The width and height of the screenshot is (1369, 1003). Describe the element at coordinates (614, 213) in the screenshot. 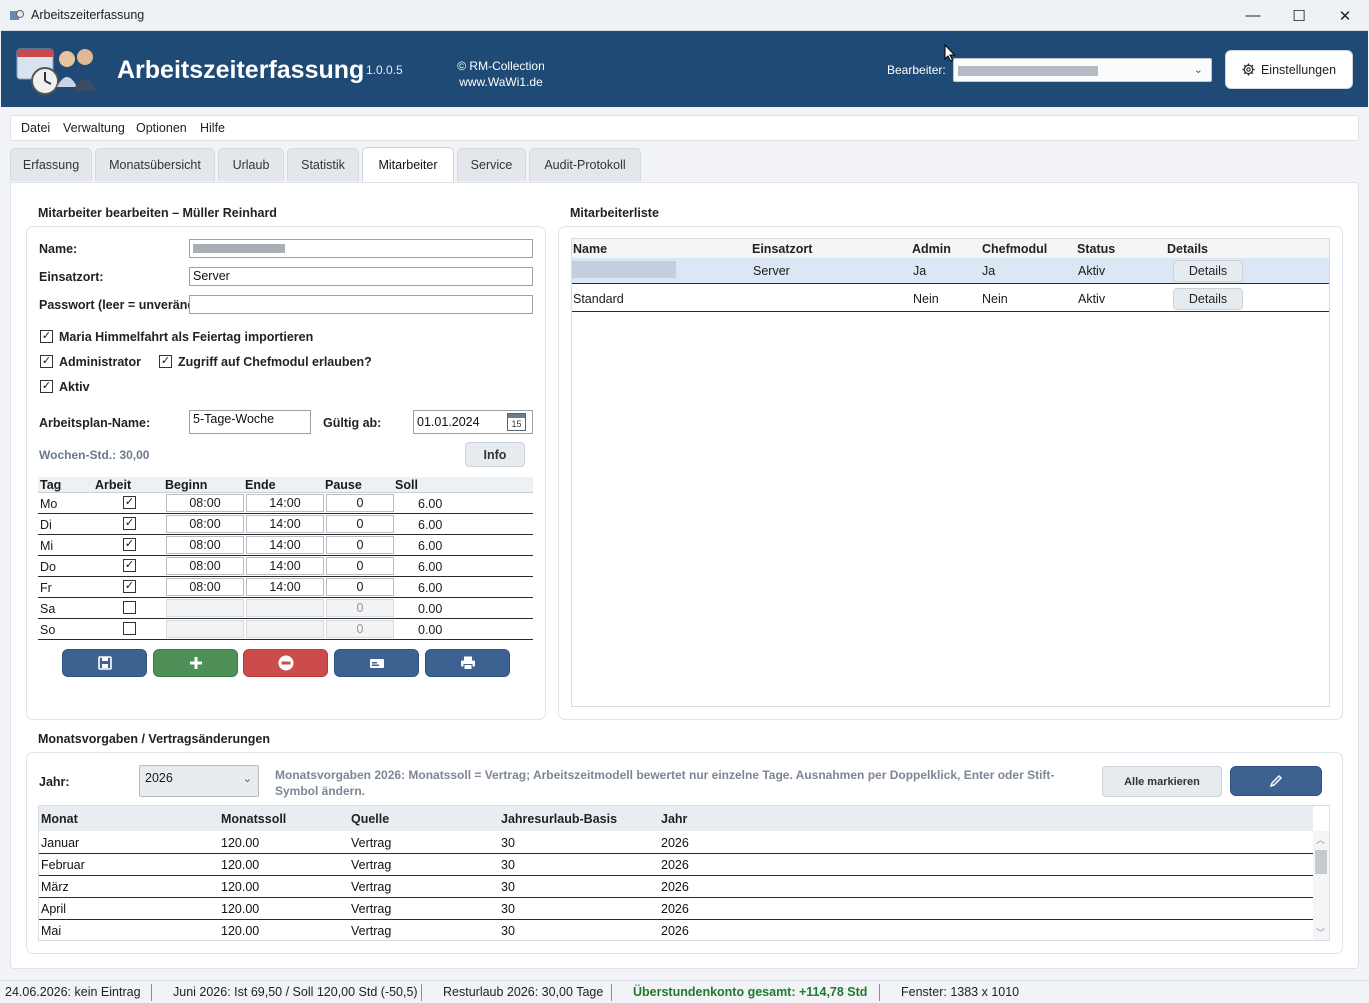

I see `mlist-title: Mitarbeiterliste` at that location.